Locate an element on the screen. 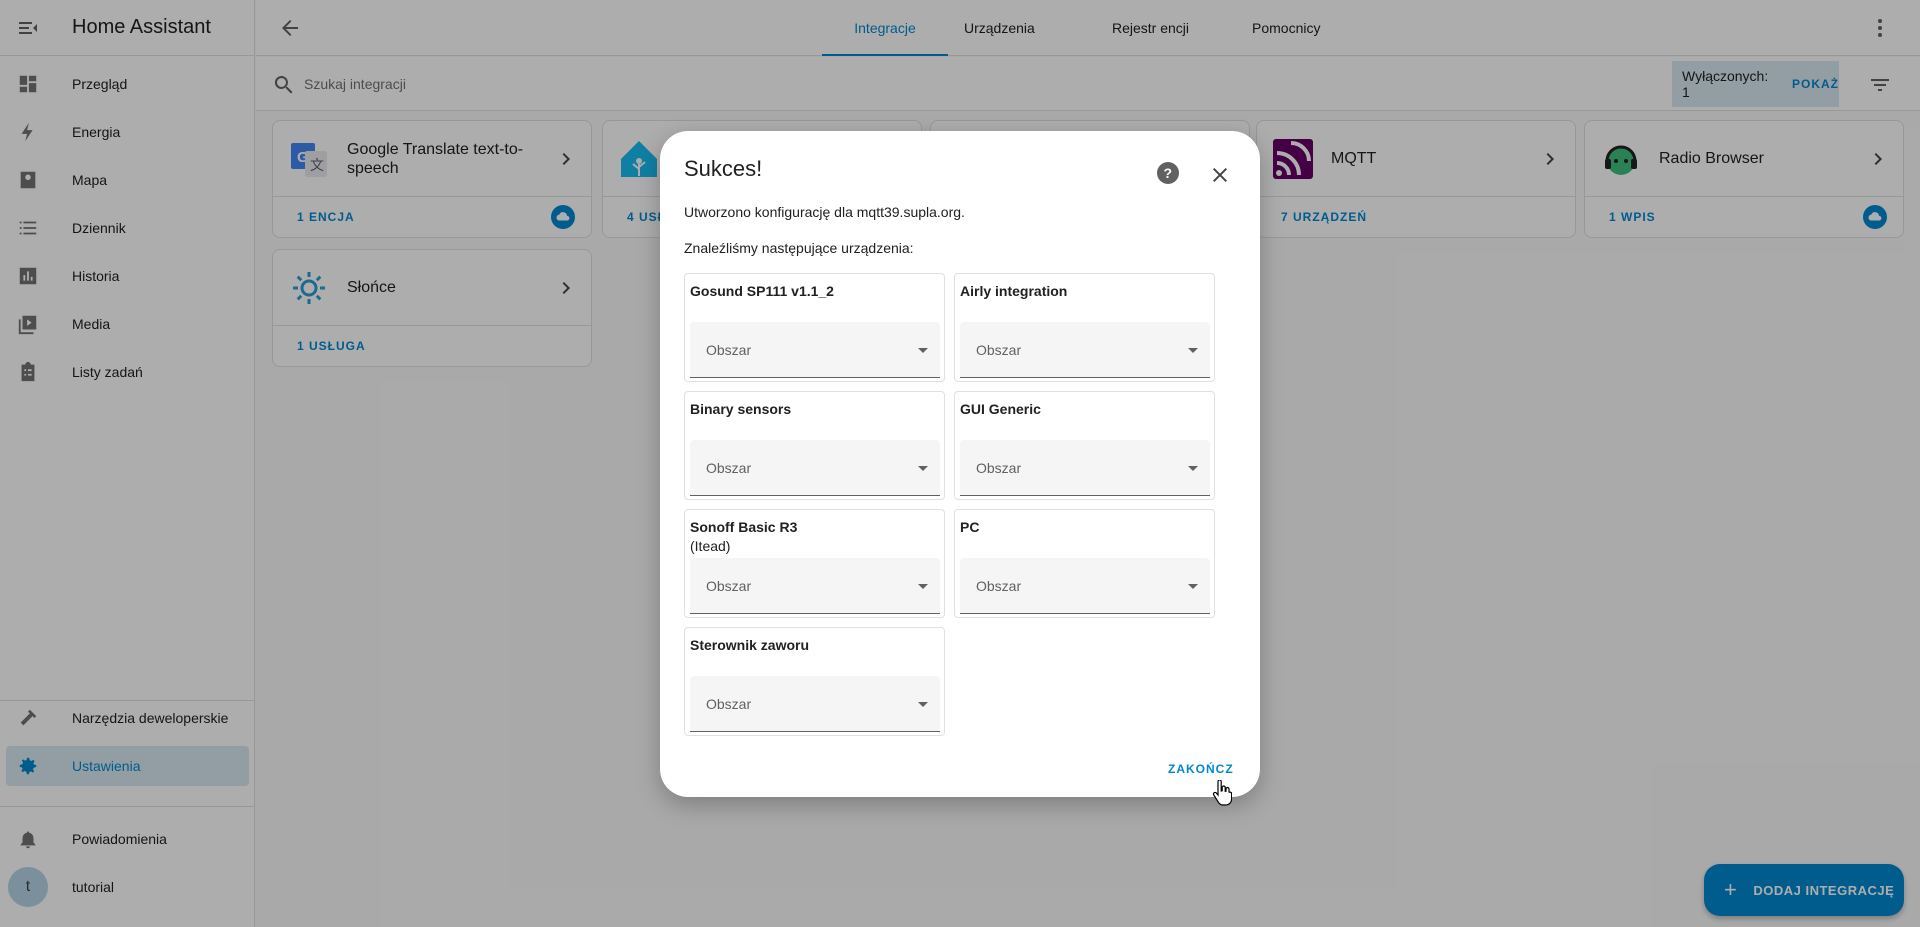 This screenshot has height=927, width=1920. device-name: PC is located at coordinates (970, 527).